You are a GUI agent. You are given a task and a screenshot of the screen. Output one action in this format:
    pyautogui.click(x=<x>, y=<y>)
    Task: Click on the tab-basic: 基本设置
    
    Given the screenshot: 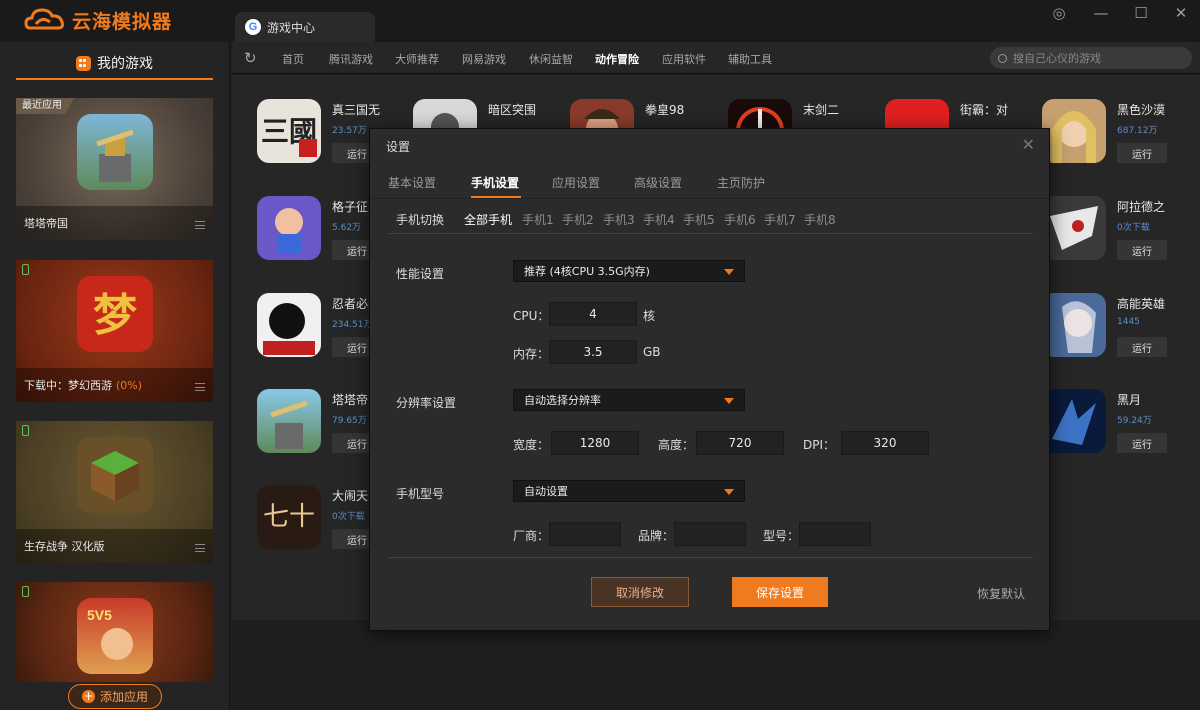 What is the action you would take?
    pyautogui.click(x=412, y=182)
    